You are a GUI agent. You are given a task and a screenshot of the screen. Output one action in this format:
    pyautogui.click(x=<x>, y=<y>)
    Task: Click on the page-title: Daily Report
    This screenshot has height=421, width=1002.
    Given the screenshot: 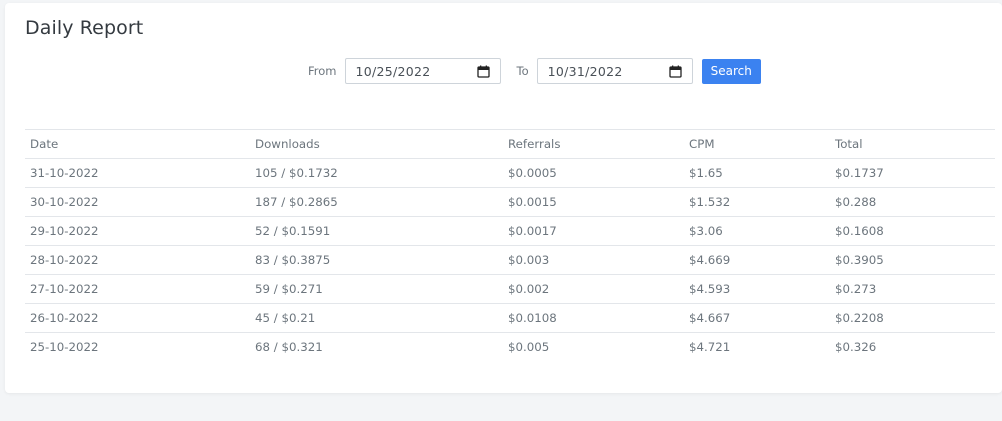 What is the action you would take?
    pyautogui.click(x=84, y=28)
    